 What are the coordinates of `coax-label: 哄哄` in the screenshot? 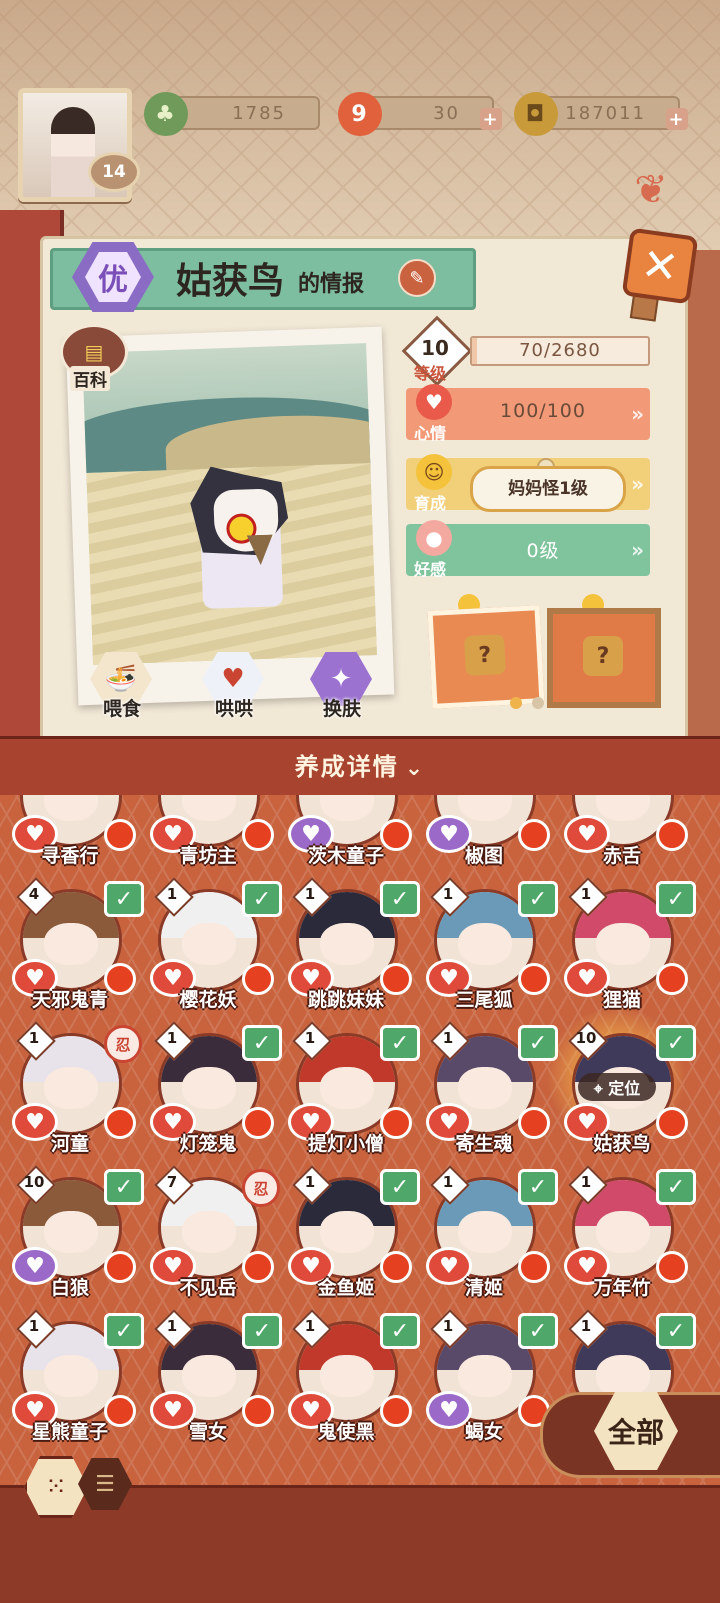 It's located at (233, 709).